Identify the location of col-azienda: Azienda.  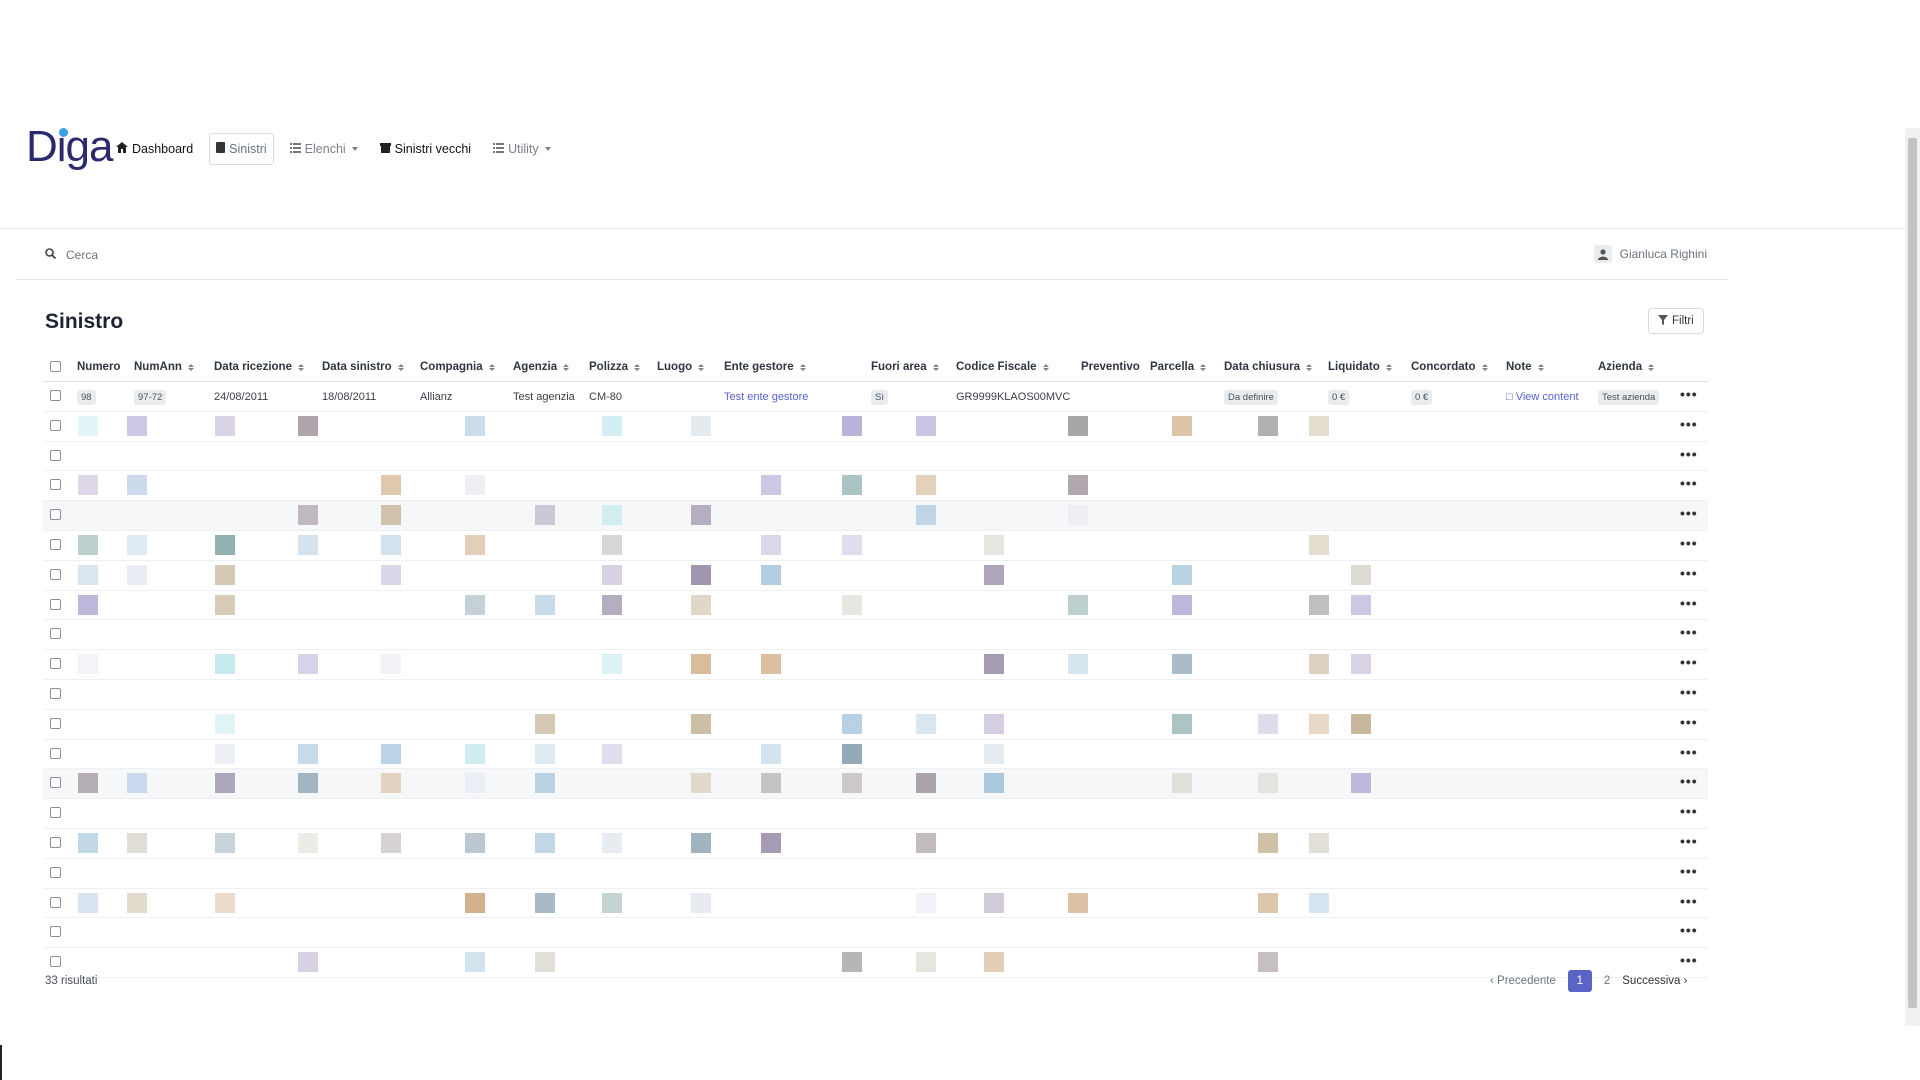
(1626, 367).